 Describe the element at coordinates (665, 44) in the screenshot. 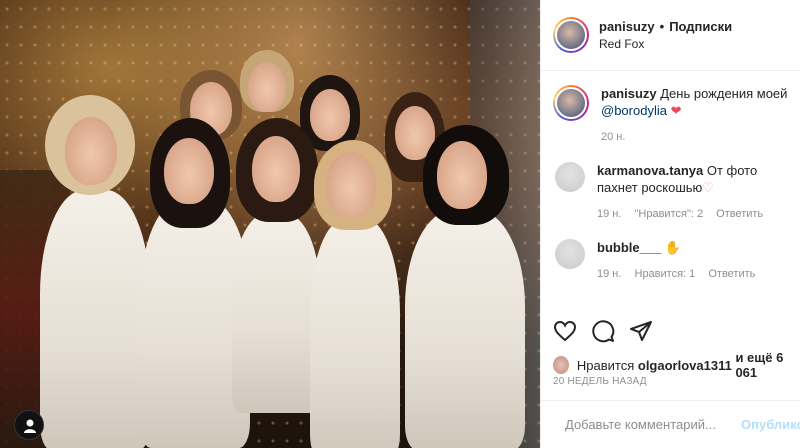

I see `location-link: Red Fox` at that location.